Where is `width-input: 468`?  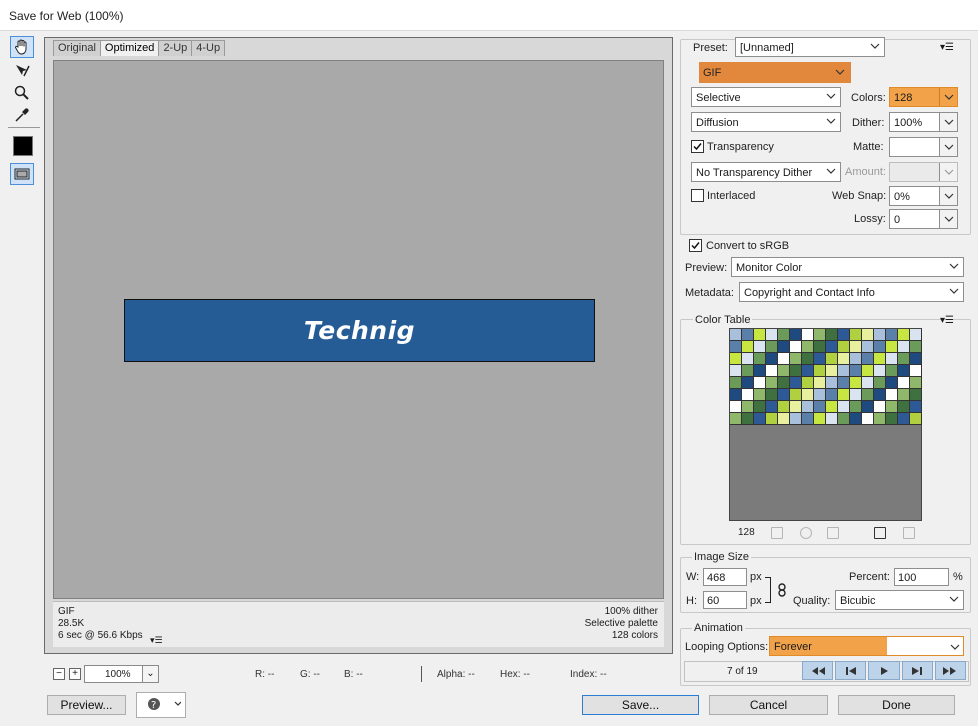
width-input: 468 is located at coordinates (725, 577).